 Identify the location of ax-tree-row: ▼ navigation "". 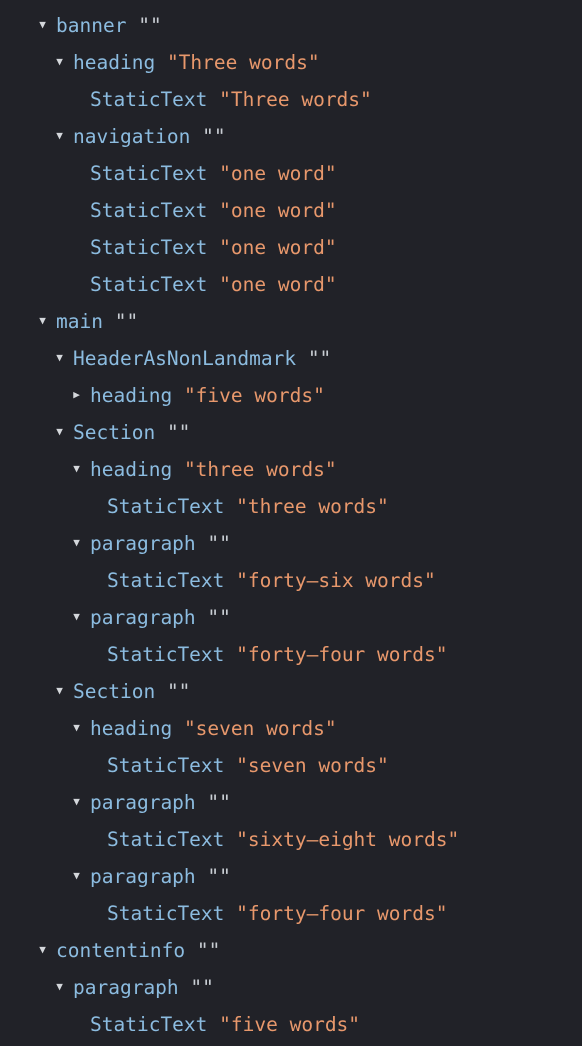
(291, 136).